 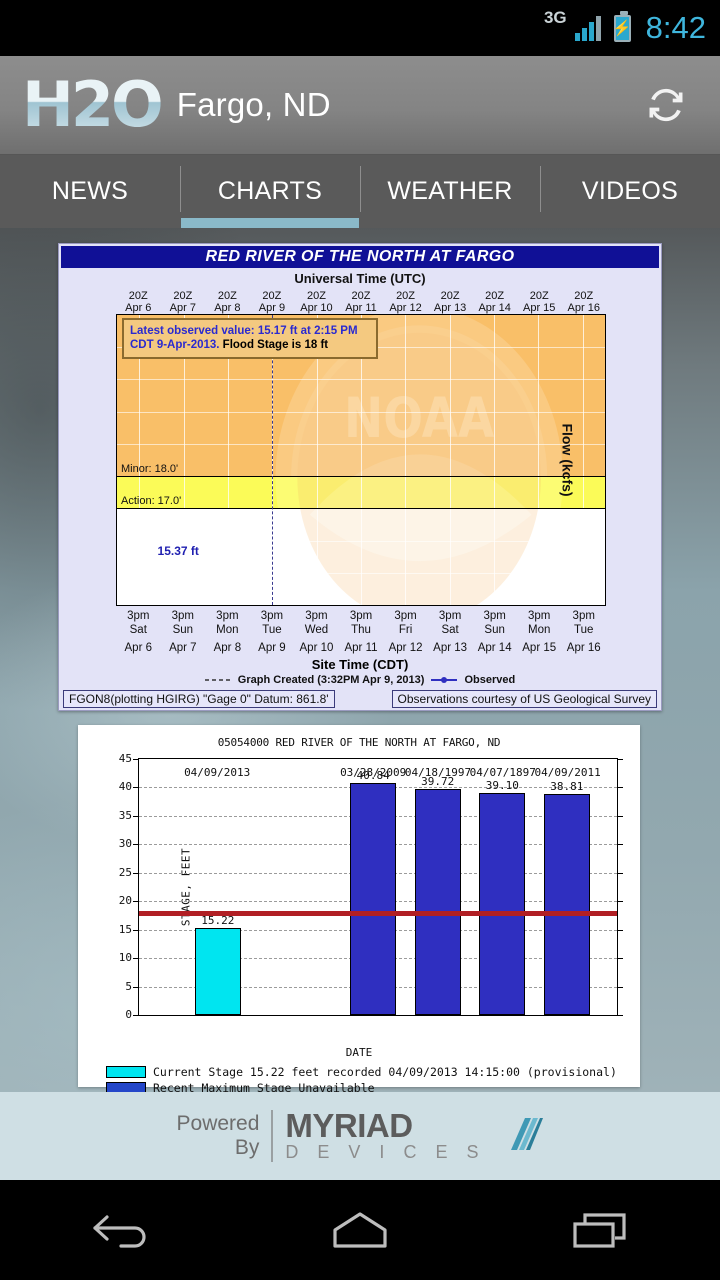 I want to click on devices-label: D E V I C E S, so click(x=385, y=1152).